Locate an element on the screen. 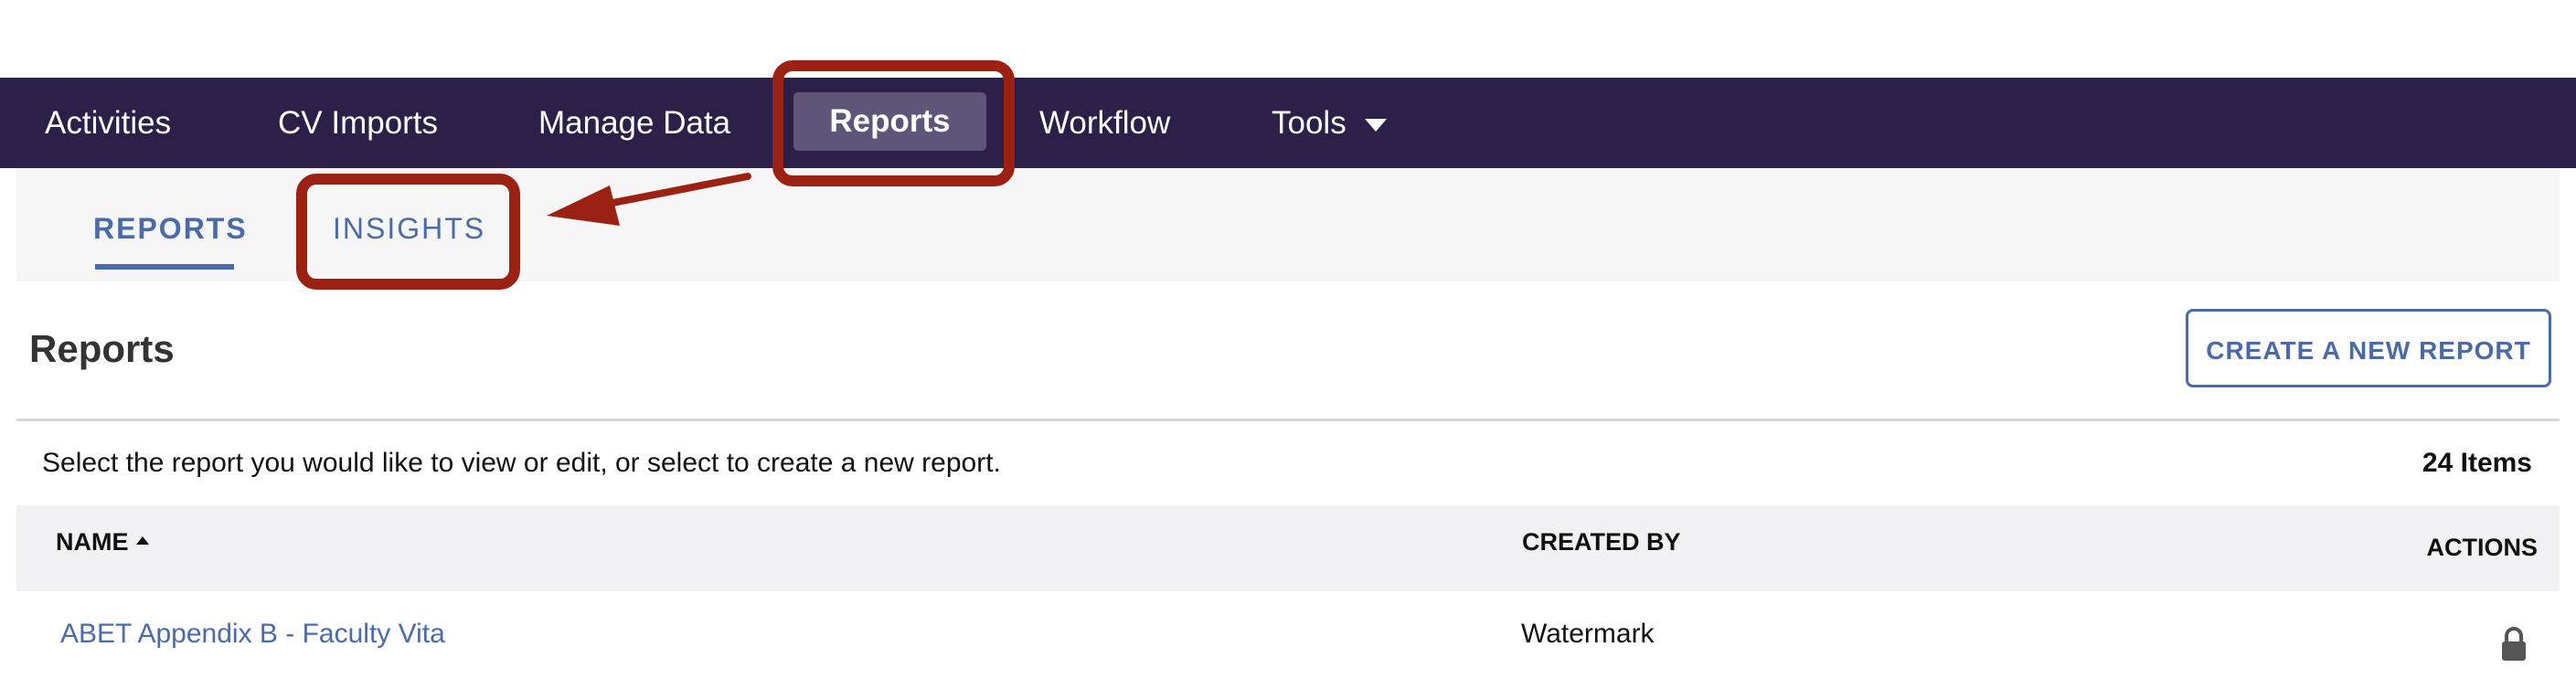  annotation-arrow-shaft is located at coordinates (677, 190).